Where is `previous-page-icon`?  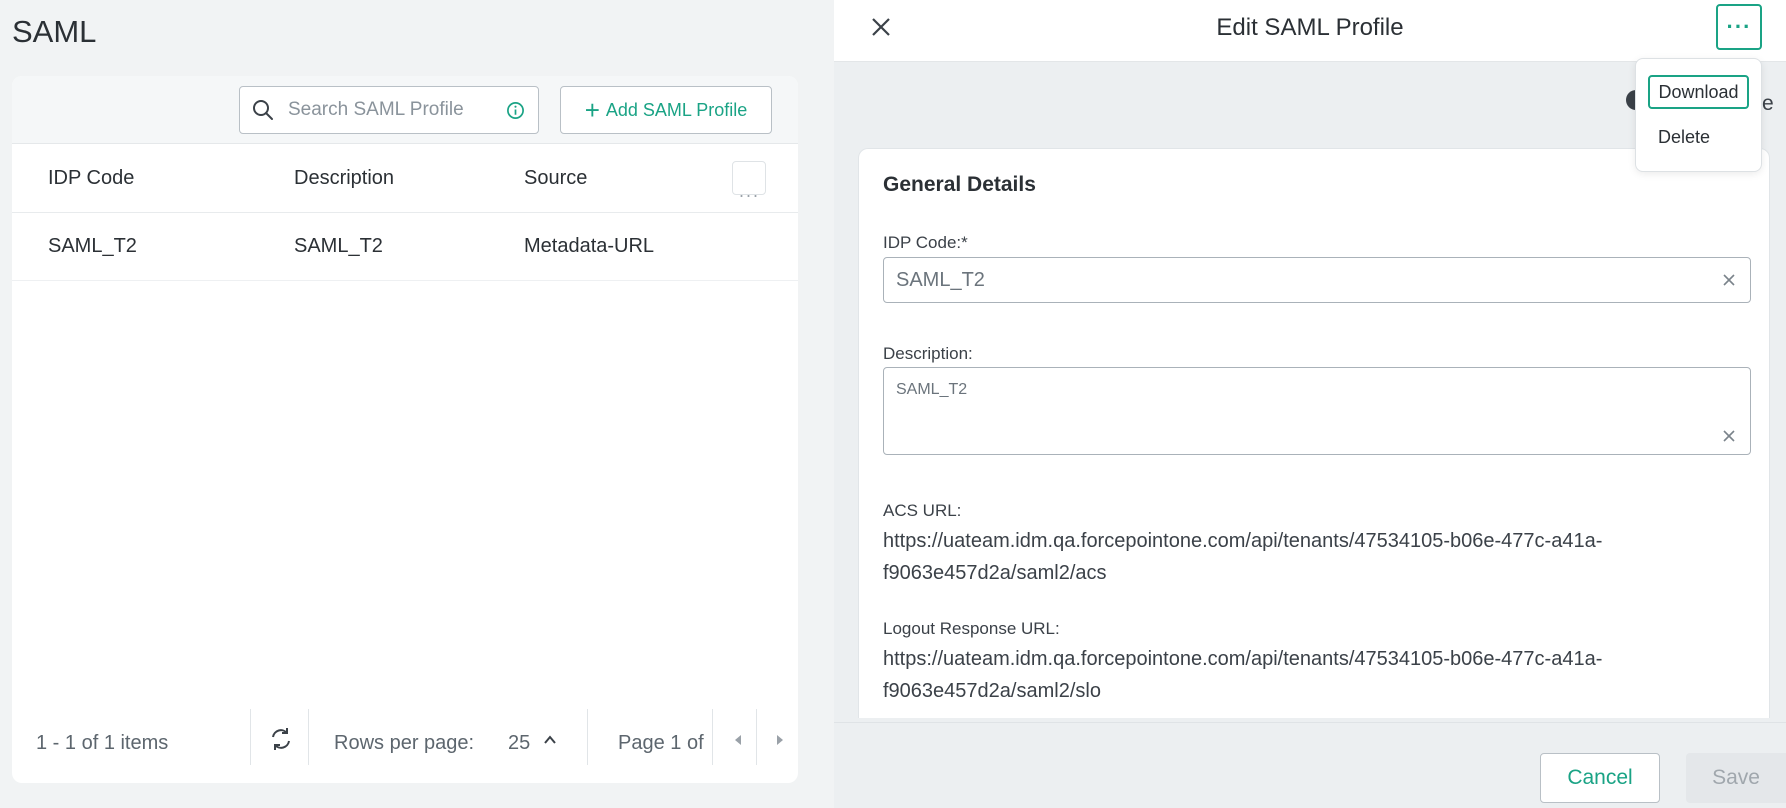
previous-page-icon is located at coordinates (738, 740).